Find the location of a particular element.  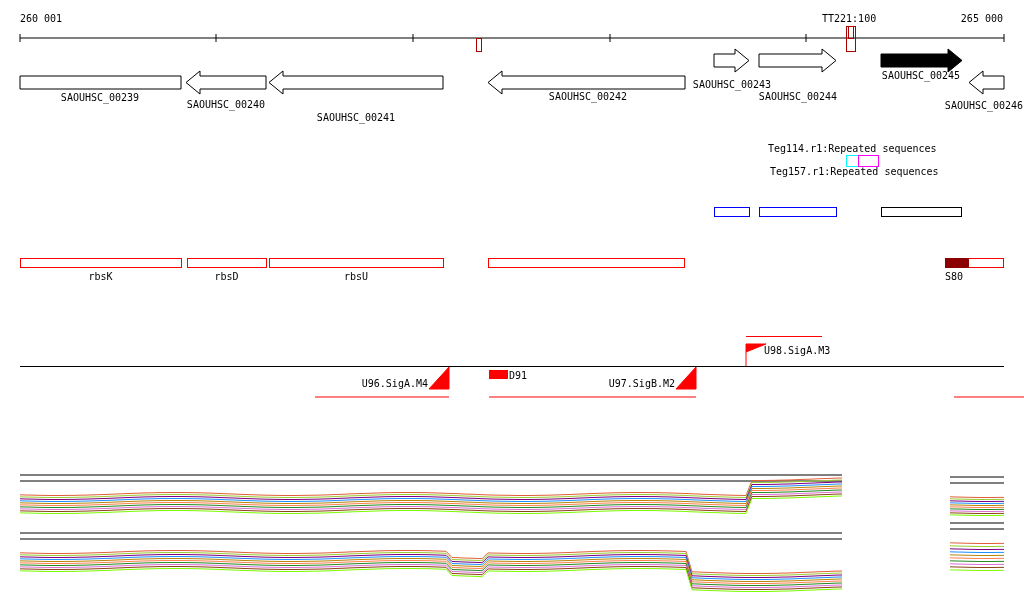

gene-label: SAOUHSC_00240 is located at coordinates (226, 104).